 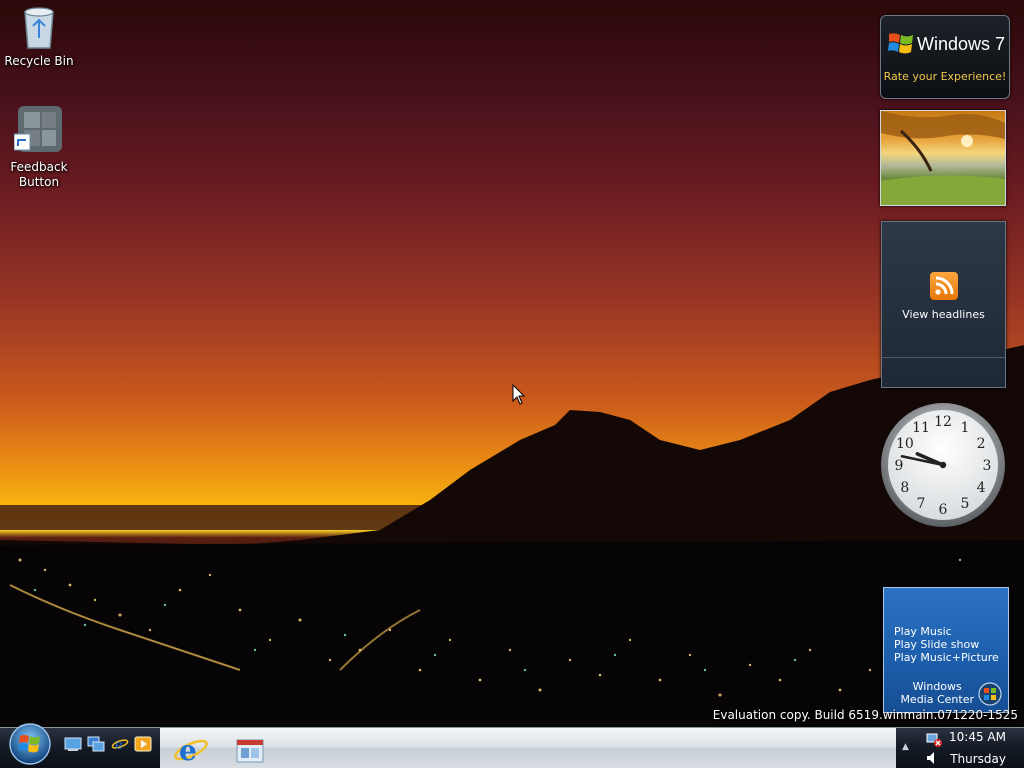 I want to click on clock-day: Thursday, so click(x=978, y=759).